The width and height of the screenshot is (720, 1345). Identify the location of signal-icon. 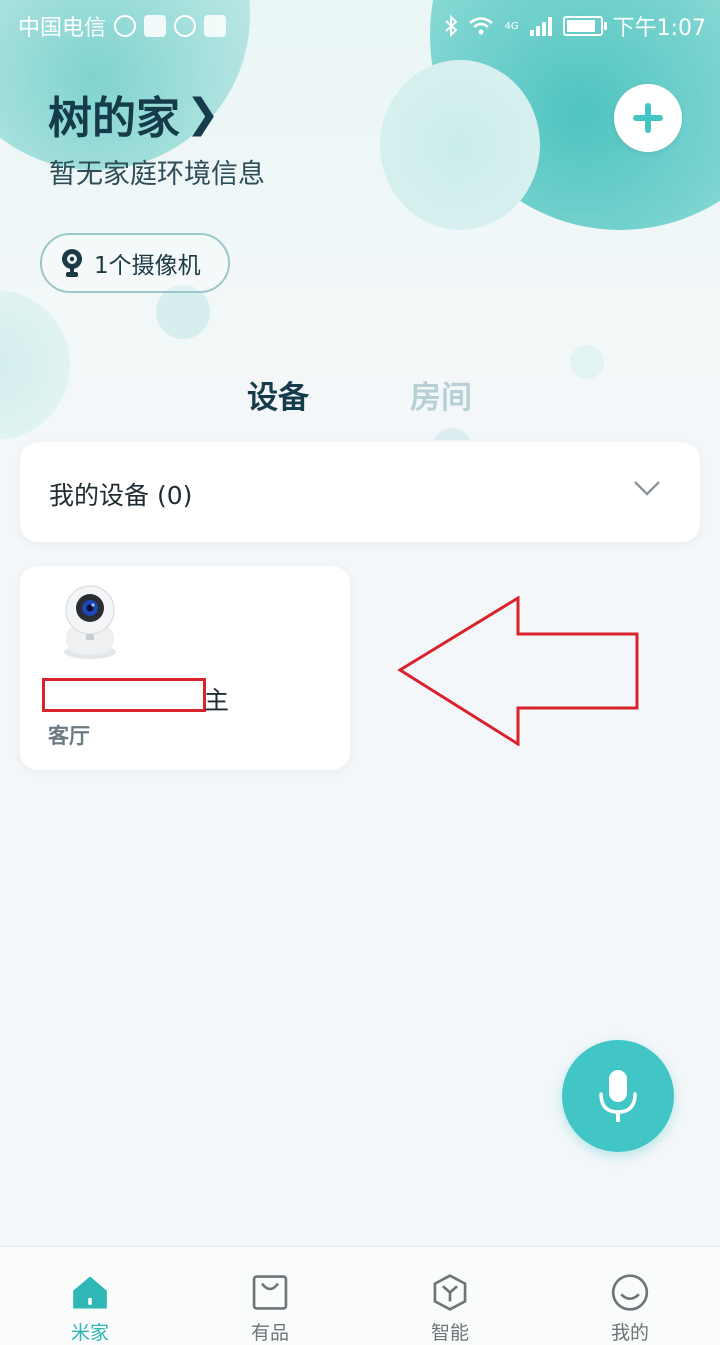
(540, 26).